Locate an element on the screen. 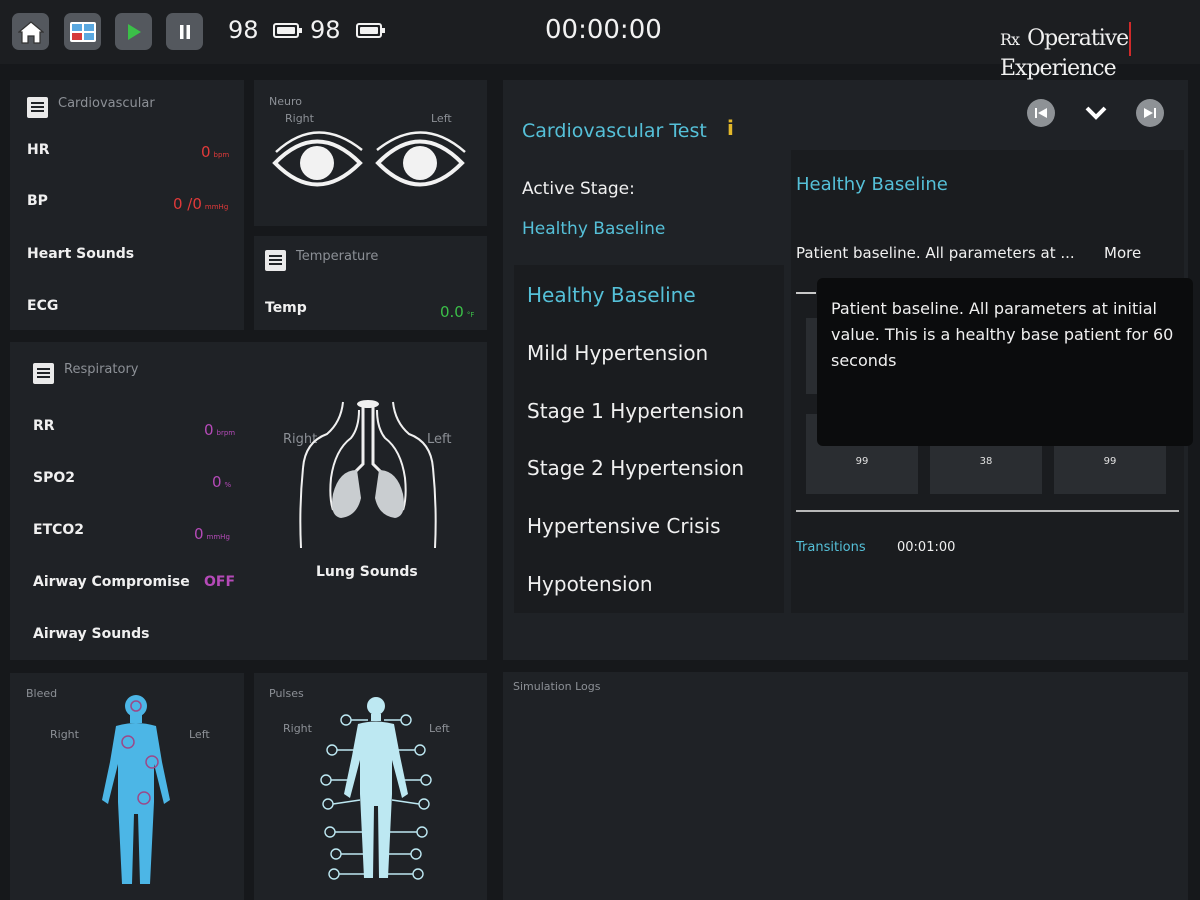 This screenshot has width=1200, height=900. spo2-number: 0 is located at coordinates (217, 482).